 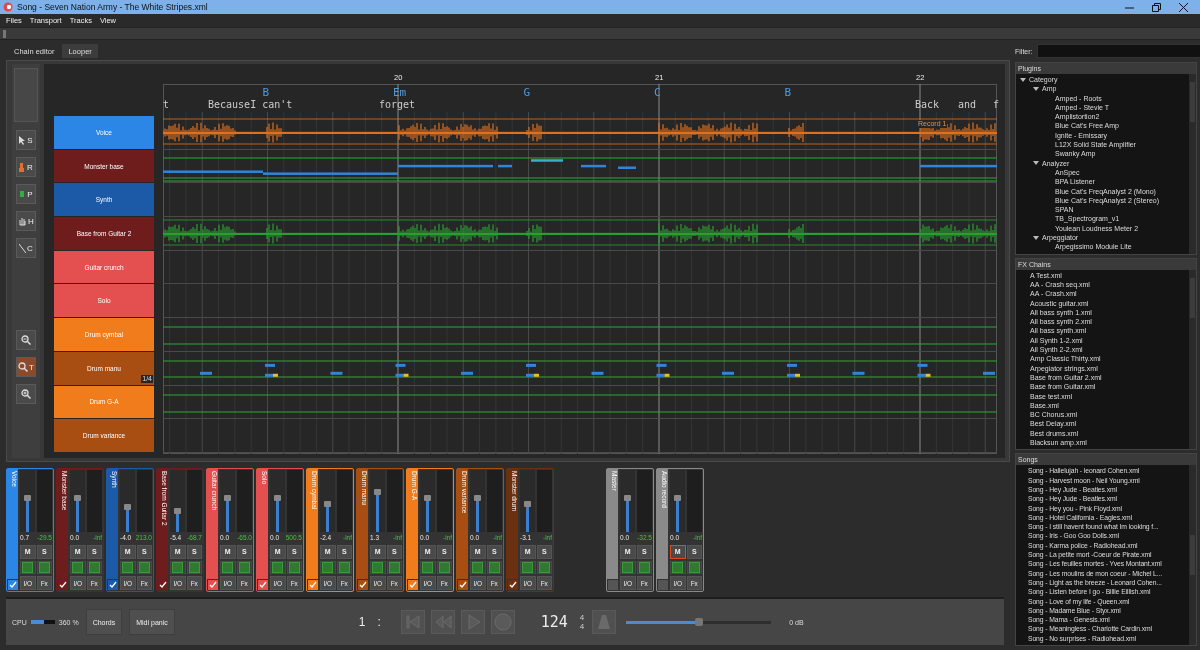 I want to click on tool-button: H, so click(x=26, y=221).